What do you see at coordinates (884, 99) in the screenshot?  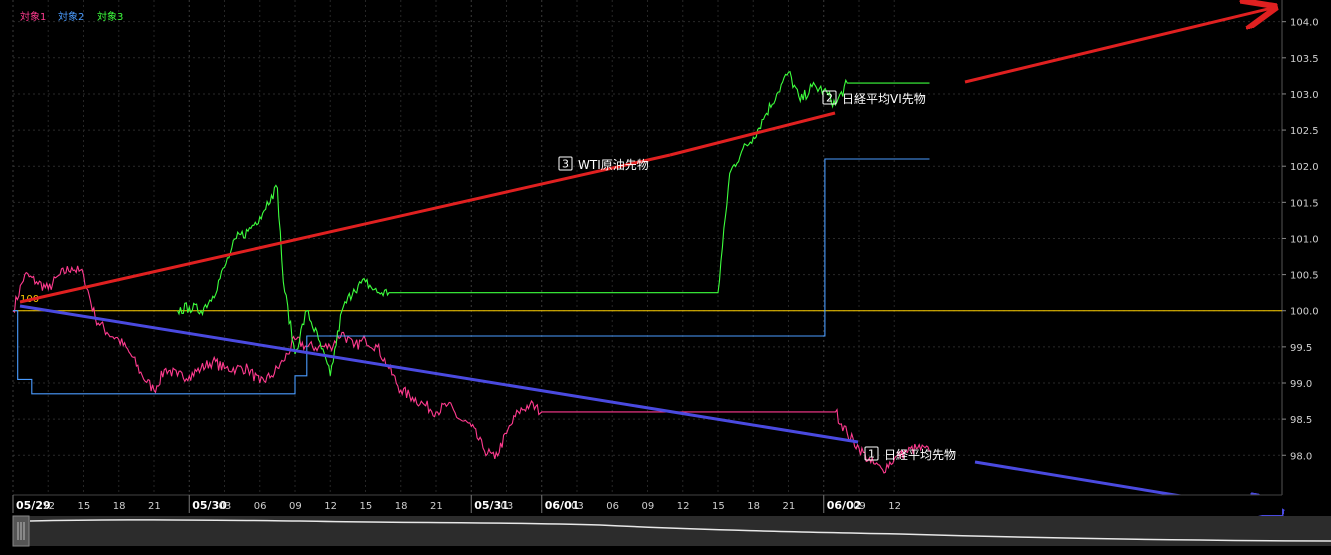 I see `annotation-label: 日経平均VI先物` at bounding box center [884, 99].